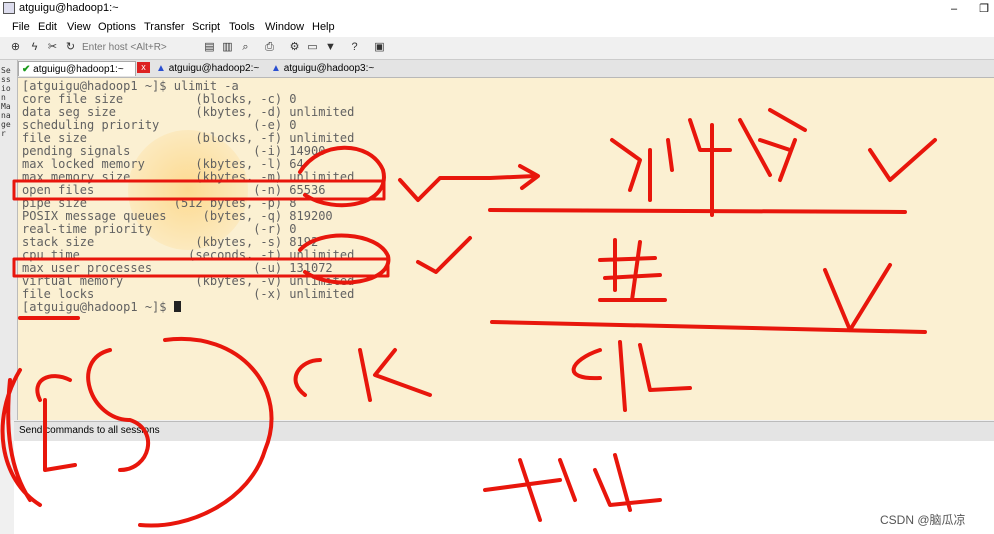 This screenshot has width=994, height=534. Describe the element at coordinates (294, 47) in the screenshot. I see `settings-icon: ⚙` at that location.